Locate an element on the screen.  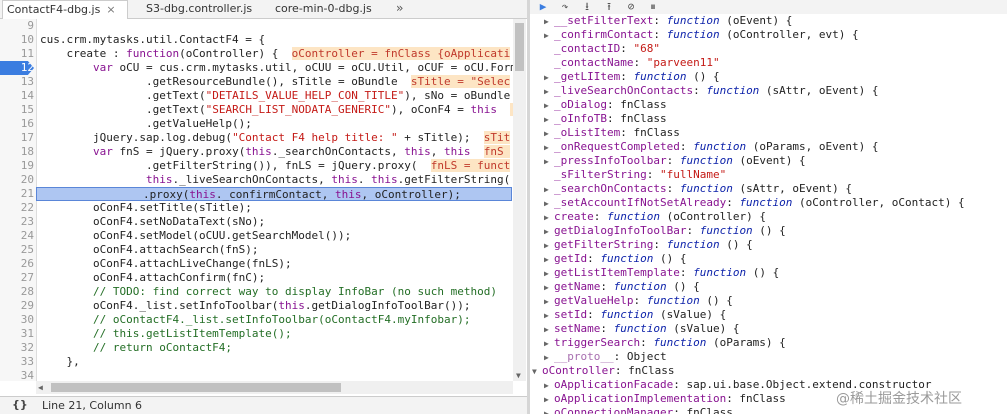
line-number: 13 is located at coordinates (17, 82).